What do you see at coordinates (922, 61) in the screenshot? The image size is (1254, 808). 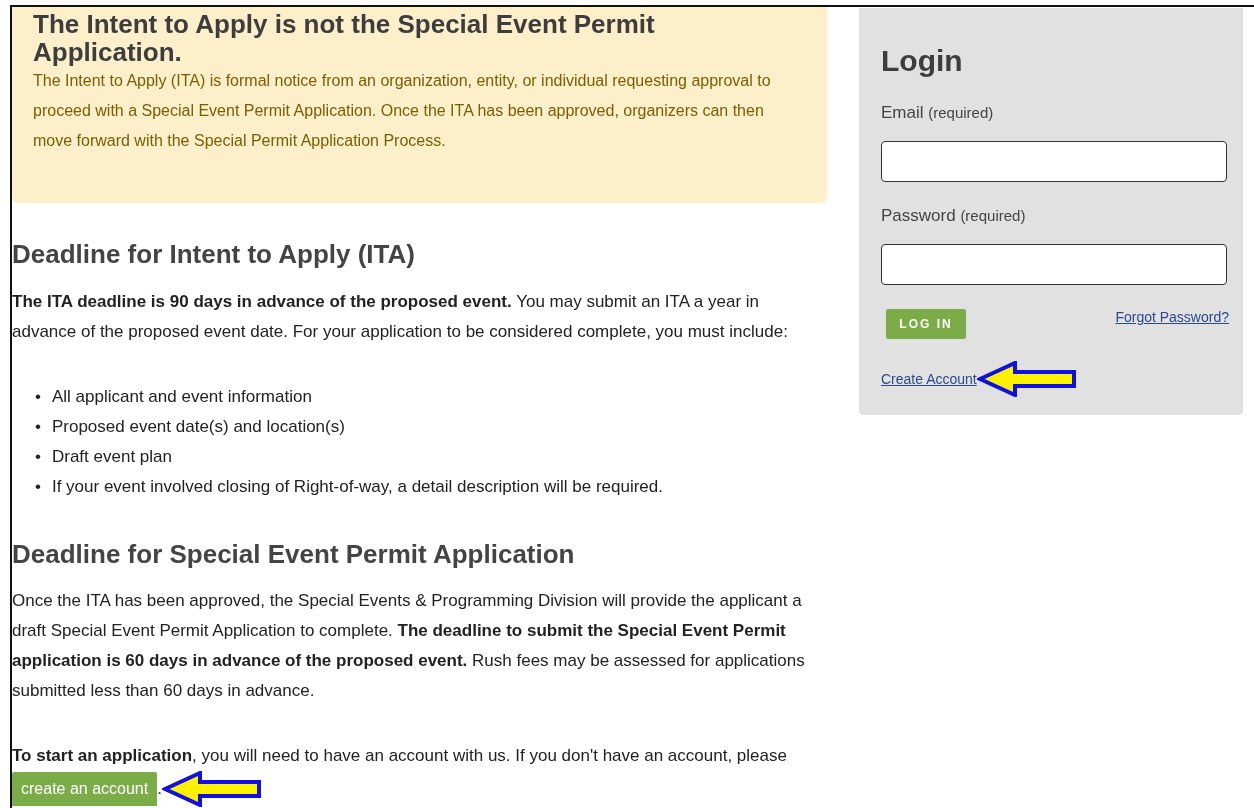 I see `login-title: Login` at bounding box center [922, 61].